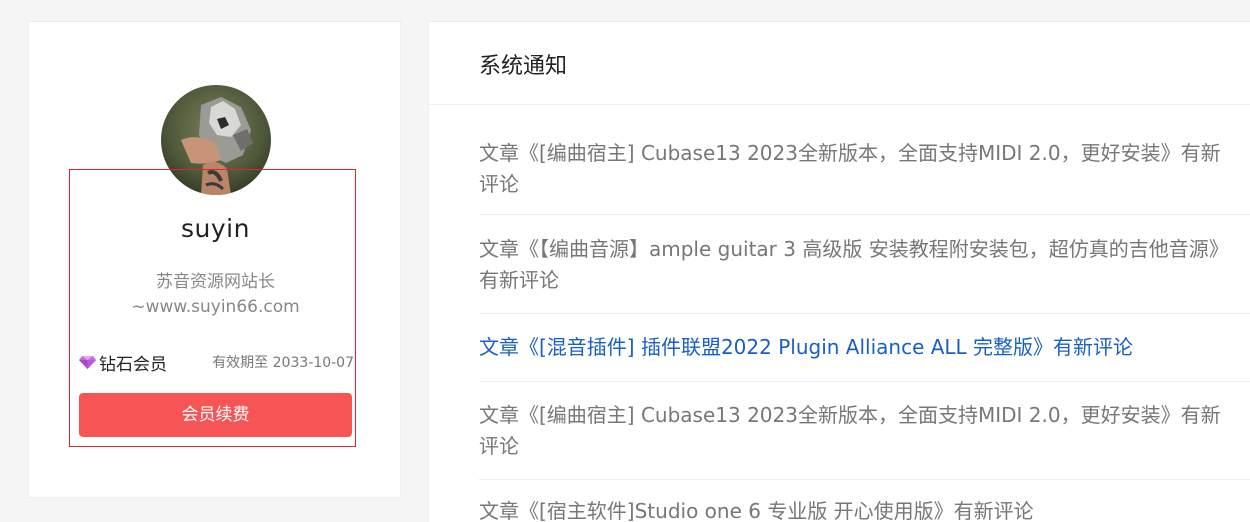 Image resolution: width=1250 pixels, height=522 pixels. Describe the element at coordinates (215, 282) in the screenshot. I see `bio-line-1: 苏音资源网站长` at that location.